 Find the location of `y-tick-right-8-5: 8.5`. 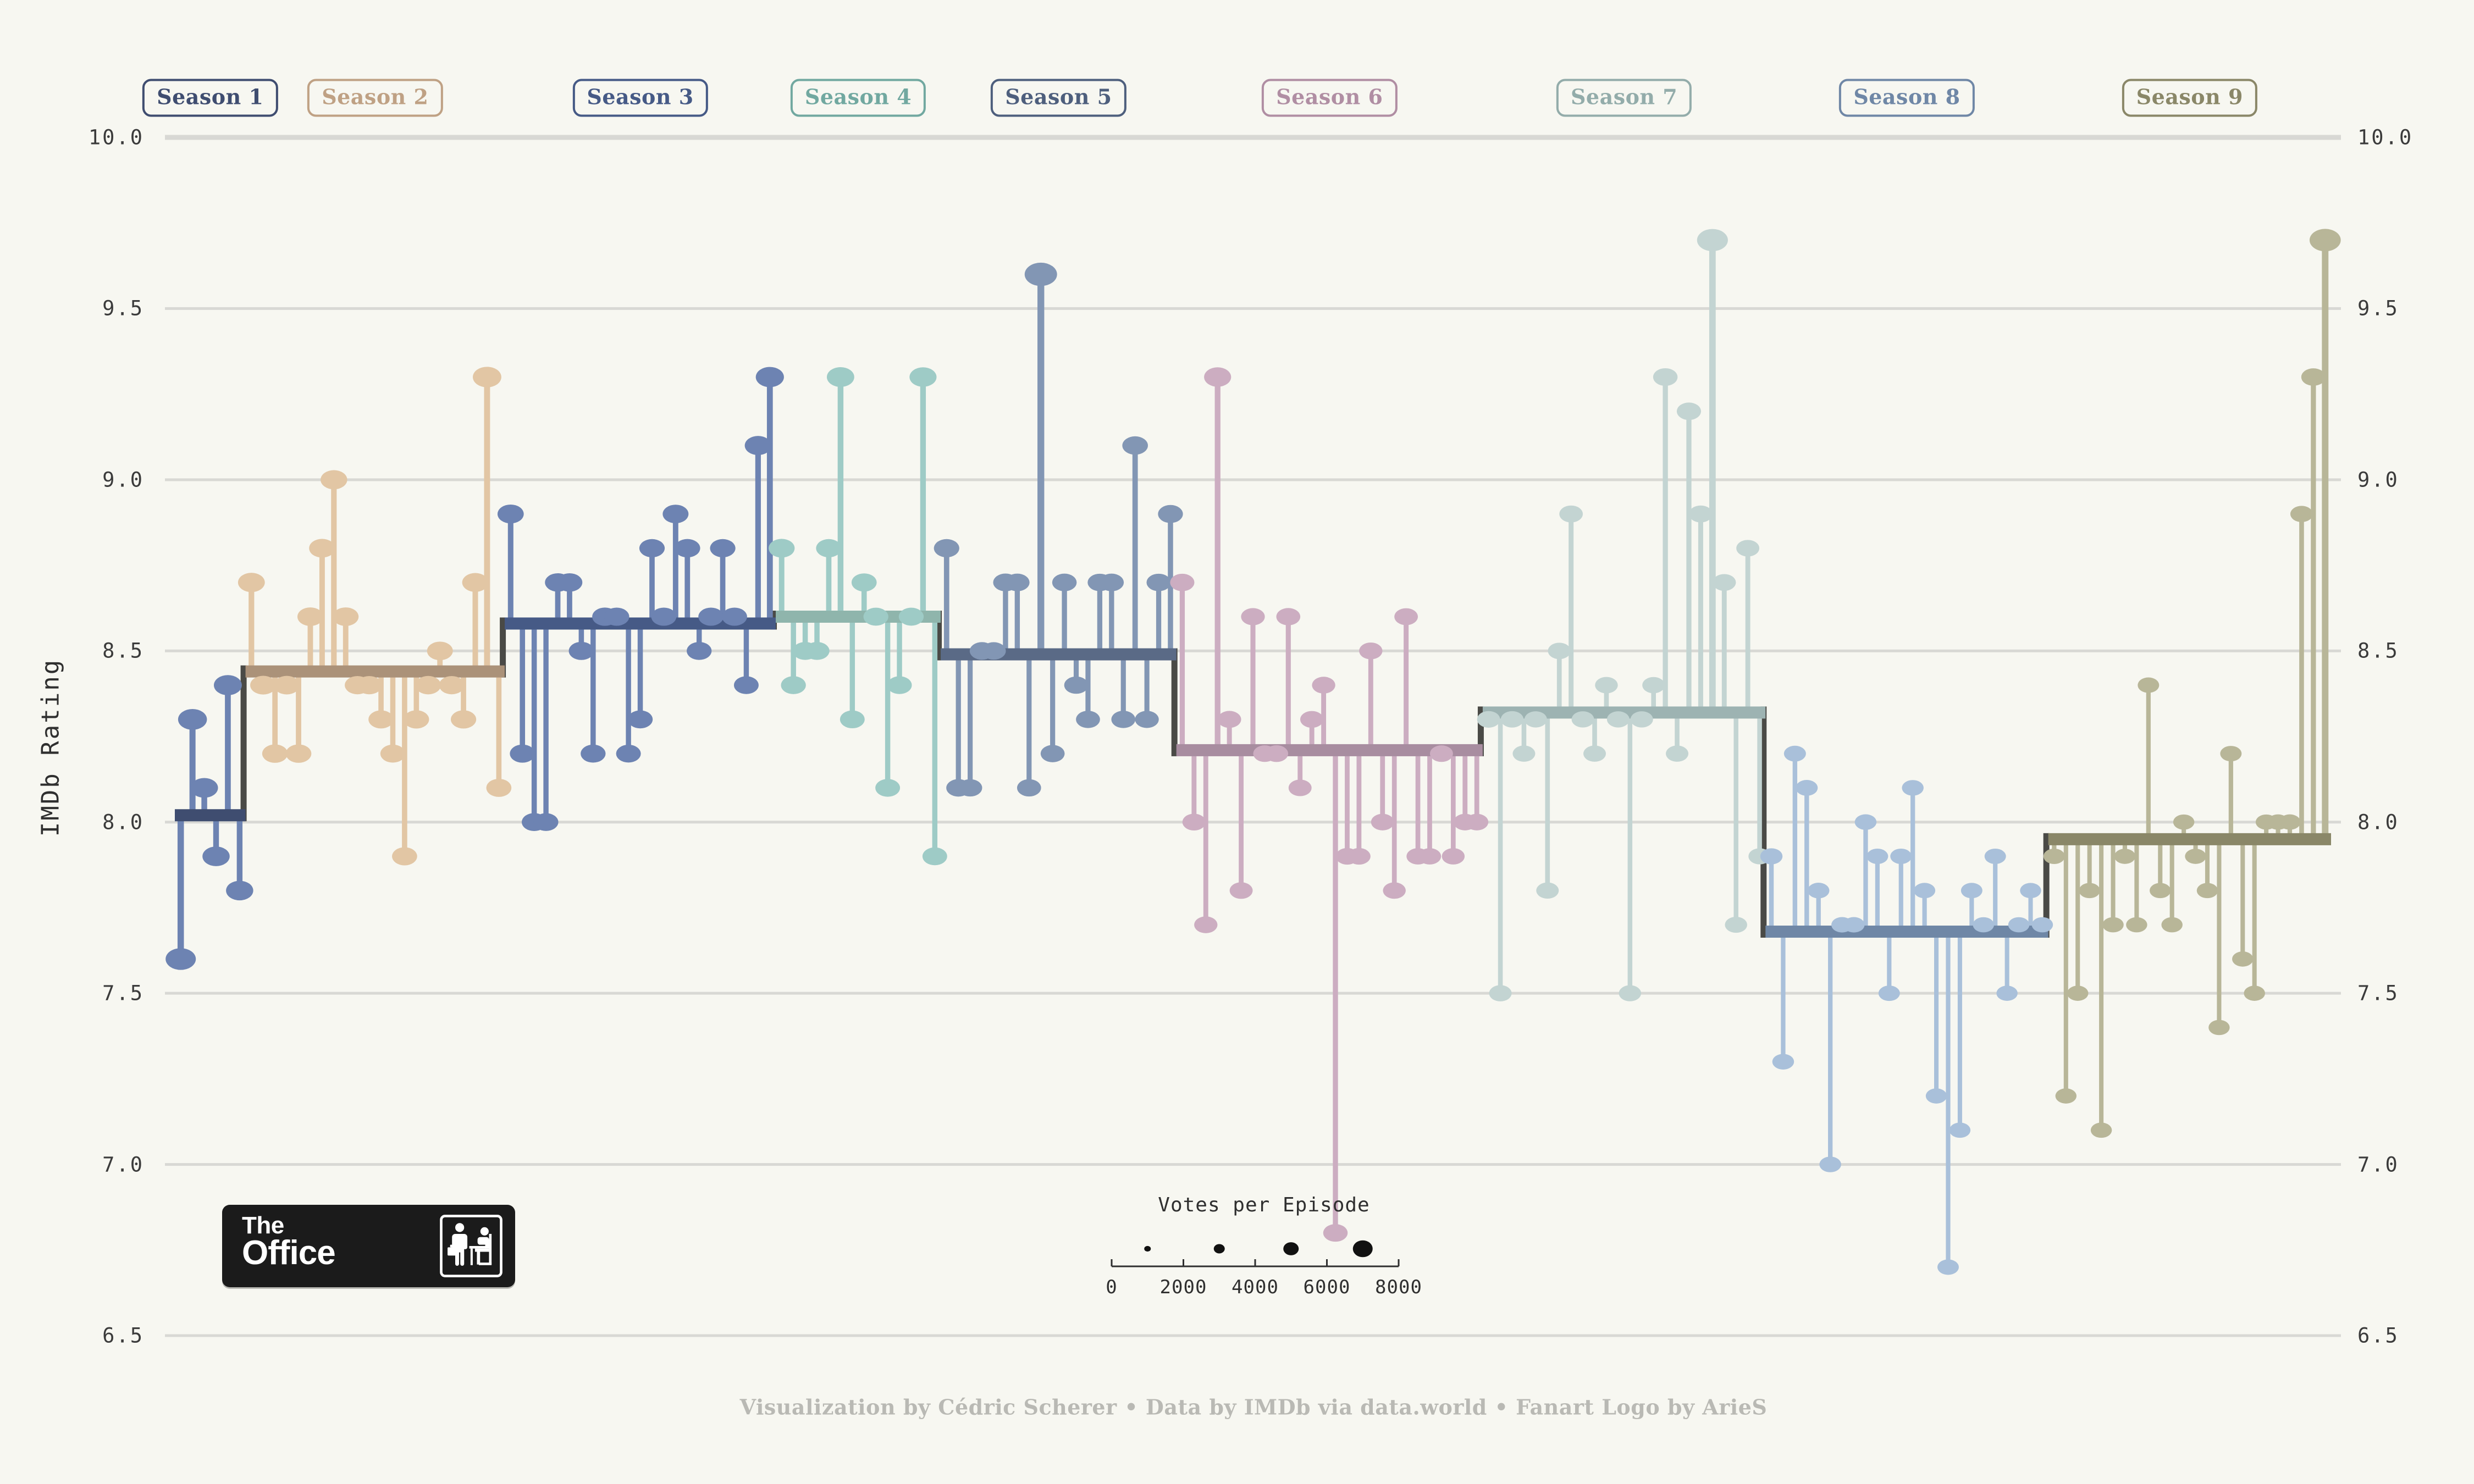

y-tick-right-8-5: 8.5 is located at coordinates (2378, 651).